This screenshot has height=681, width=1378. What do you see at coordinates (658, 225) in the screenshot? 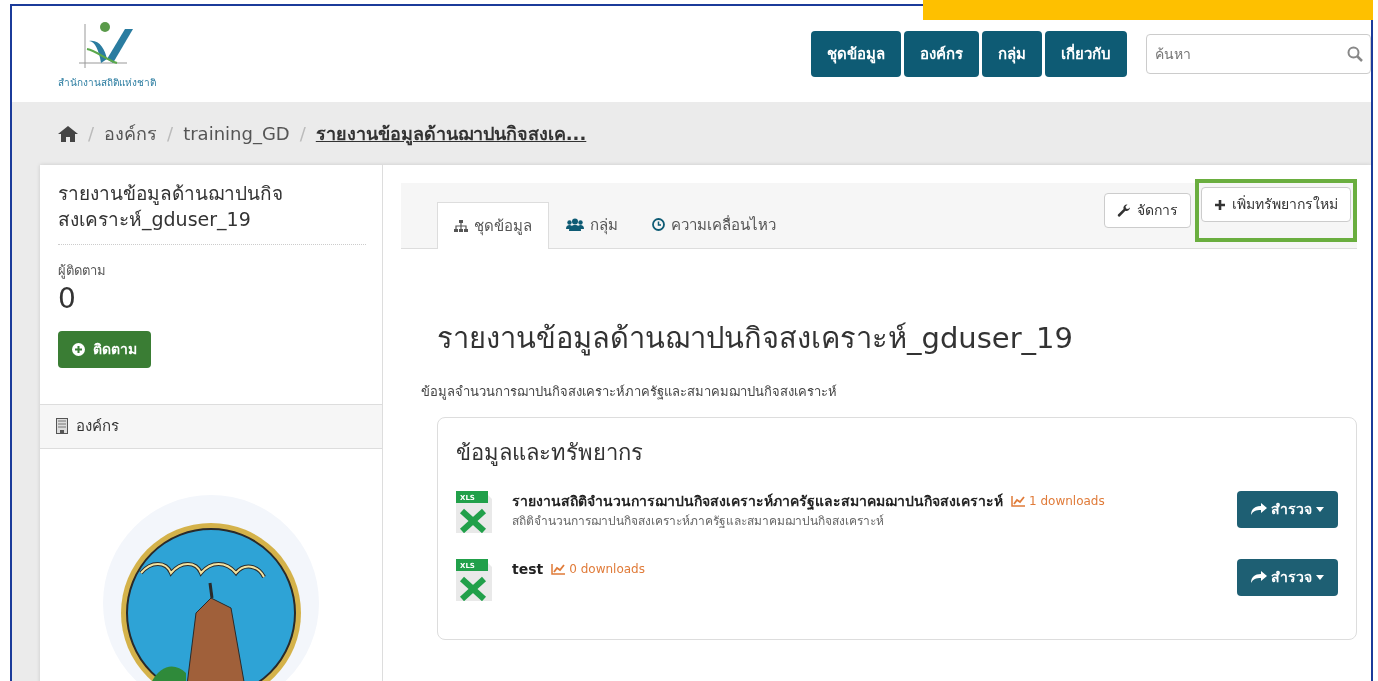
I see `clock-icon` at bounding box center [658, 225].